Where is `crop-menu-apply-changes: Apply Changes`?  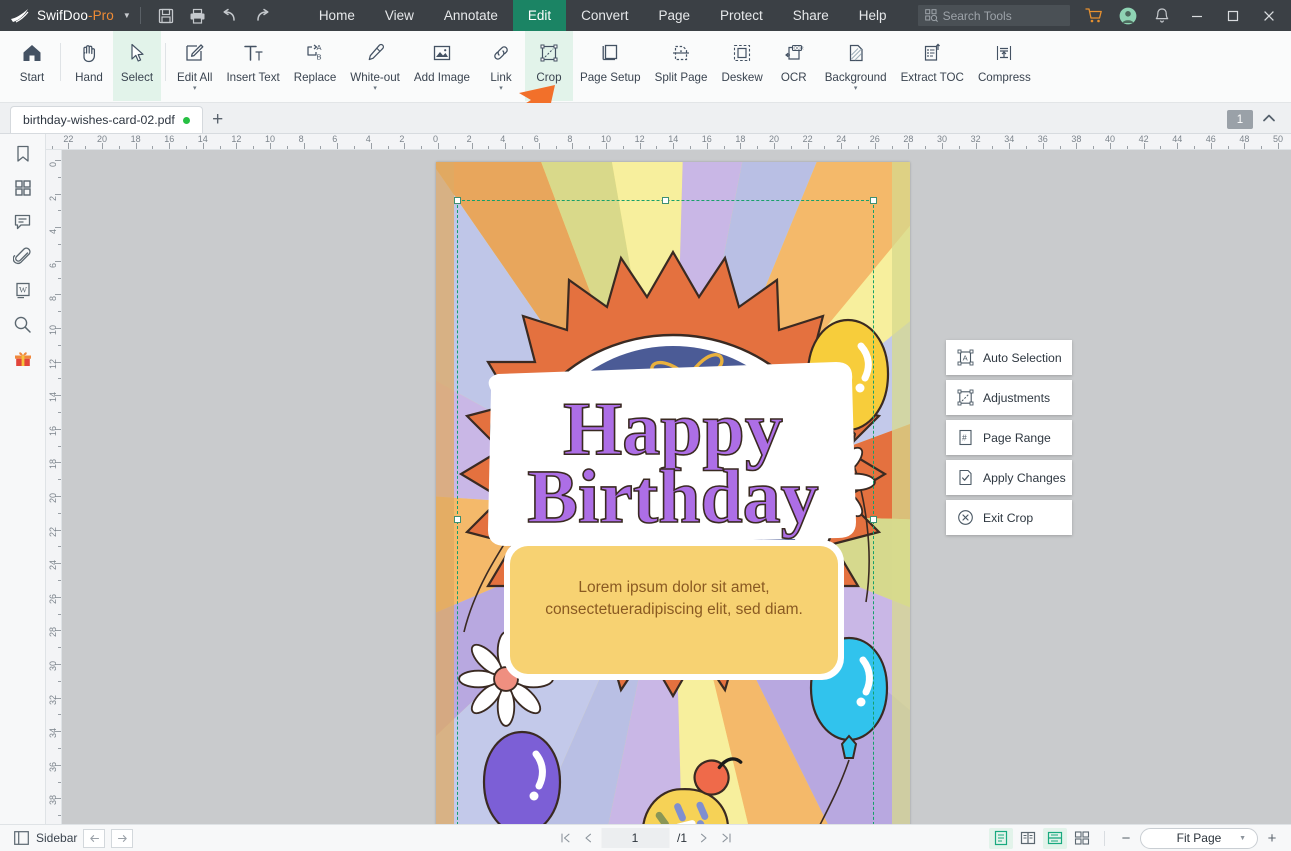 crop-menu-apply-changes: Apply Changes is located at coordinates (1009, 477).